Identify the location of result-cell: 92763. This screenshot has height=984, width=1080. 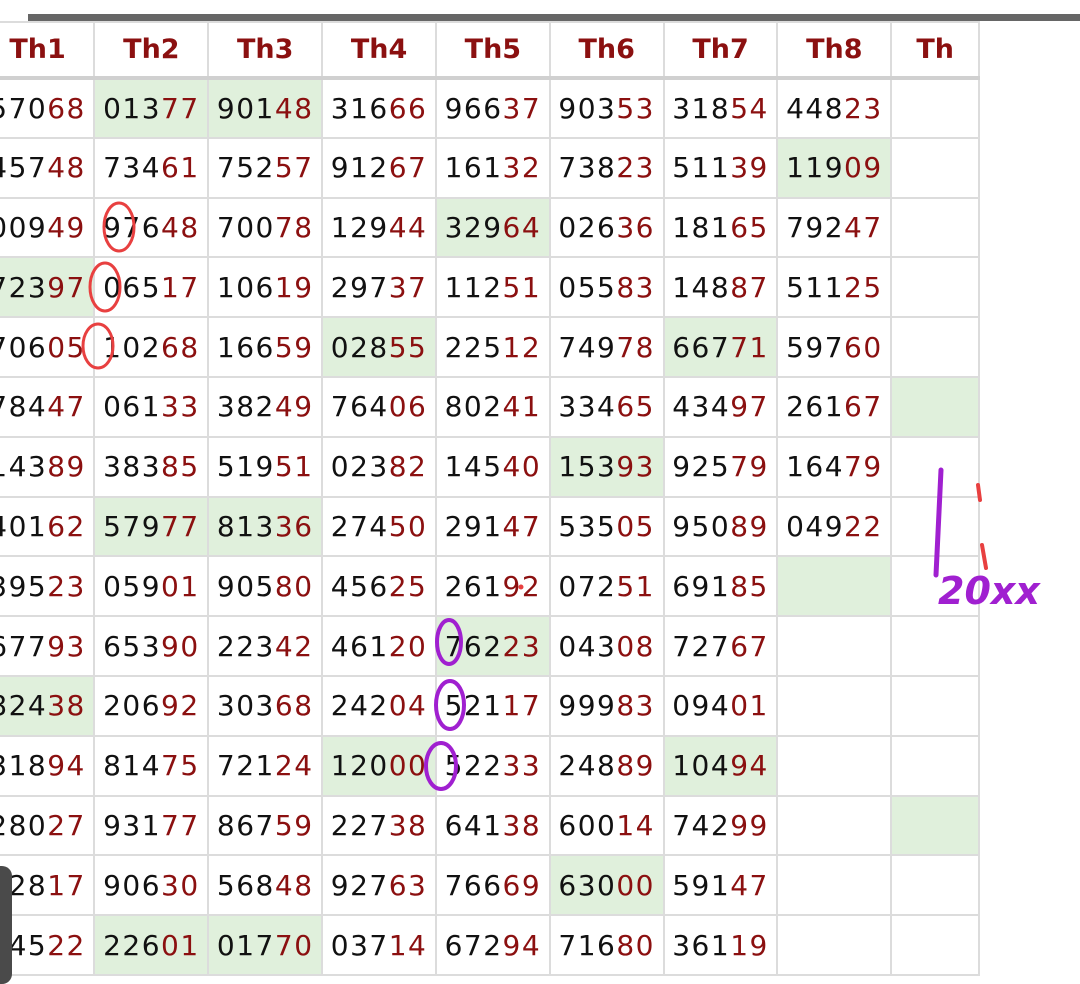
(379, 885).